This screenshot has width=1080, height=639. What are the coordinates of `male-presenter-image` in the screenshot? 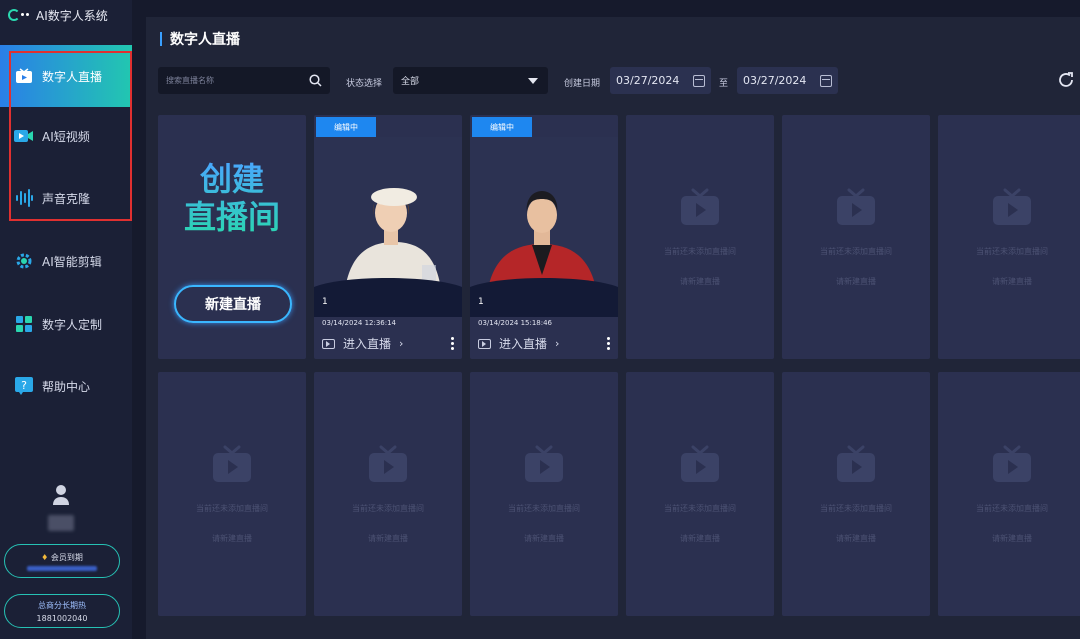 It's located at (544, 227).